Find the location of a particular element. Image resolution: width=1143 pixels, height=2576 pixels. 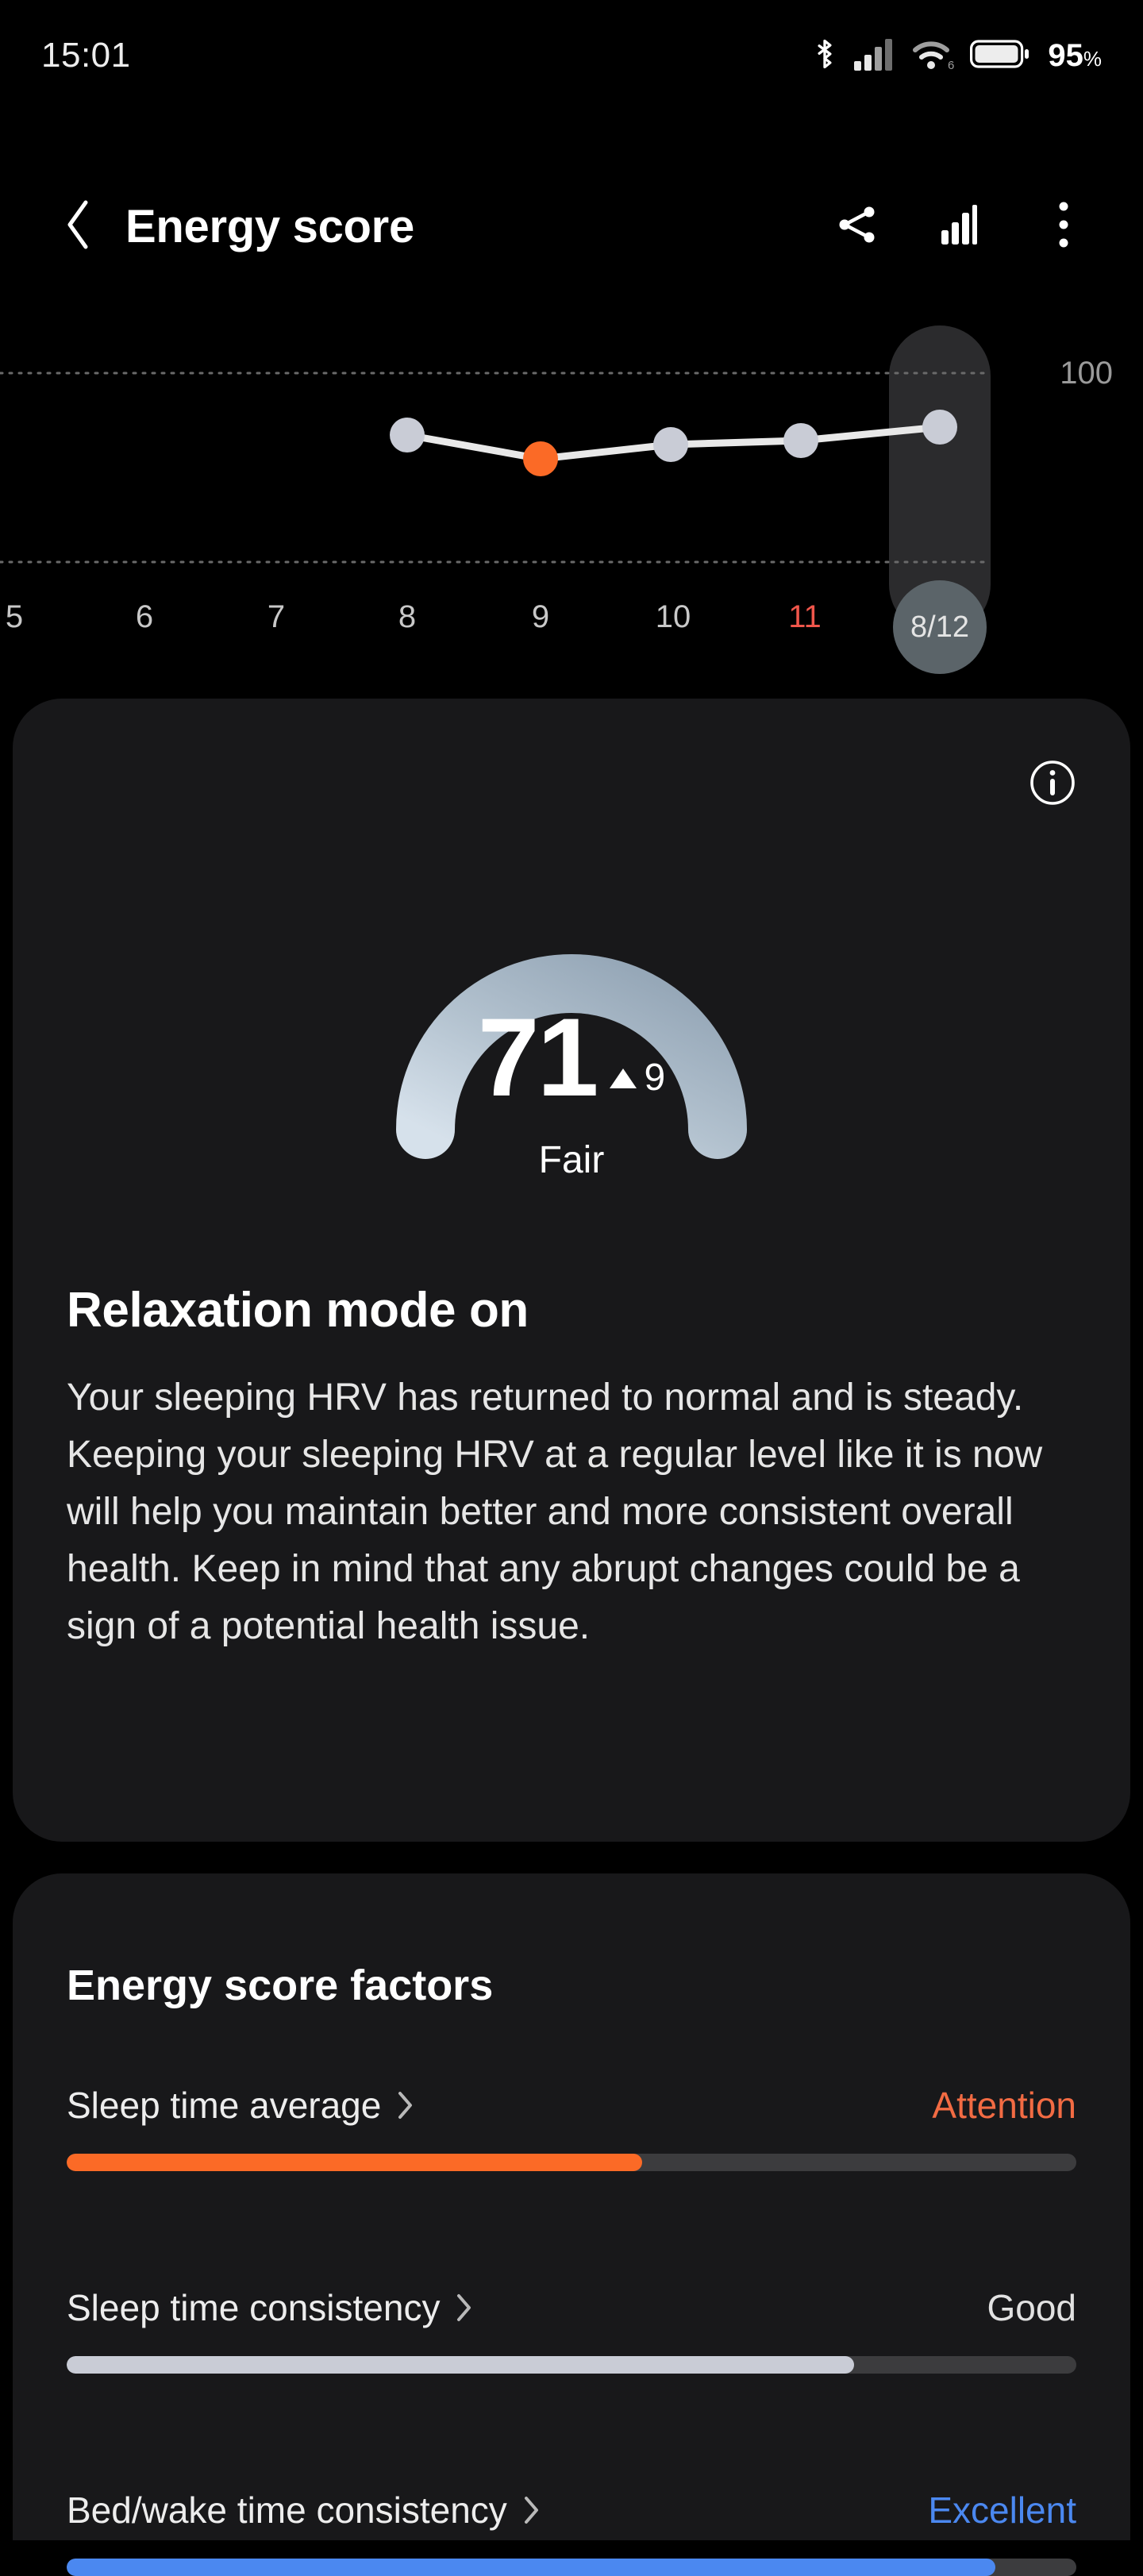

triangle-up-icon is located at coordinates (623, 1078).